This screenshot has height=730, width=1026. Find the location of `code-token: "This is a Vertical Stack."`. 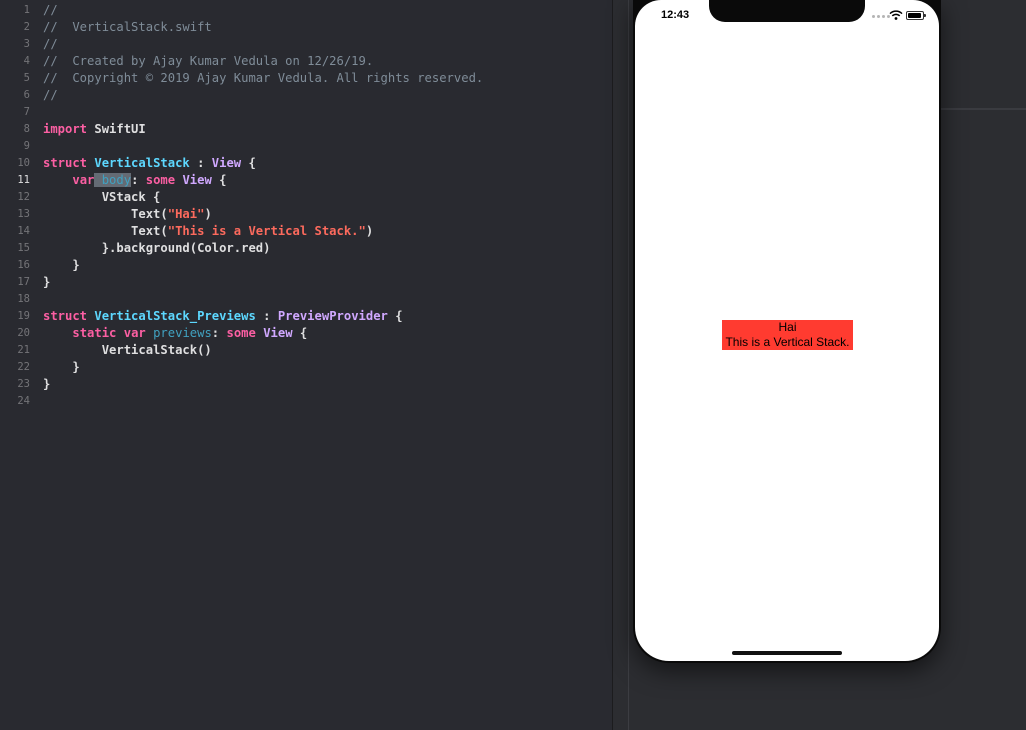

code-token: "This is a Vertical Stack." is located at coordinates (266, 231).